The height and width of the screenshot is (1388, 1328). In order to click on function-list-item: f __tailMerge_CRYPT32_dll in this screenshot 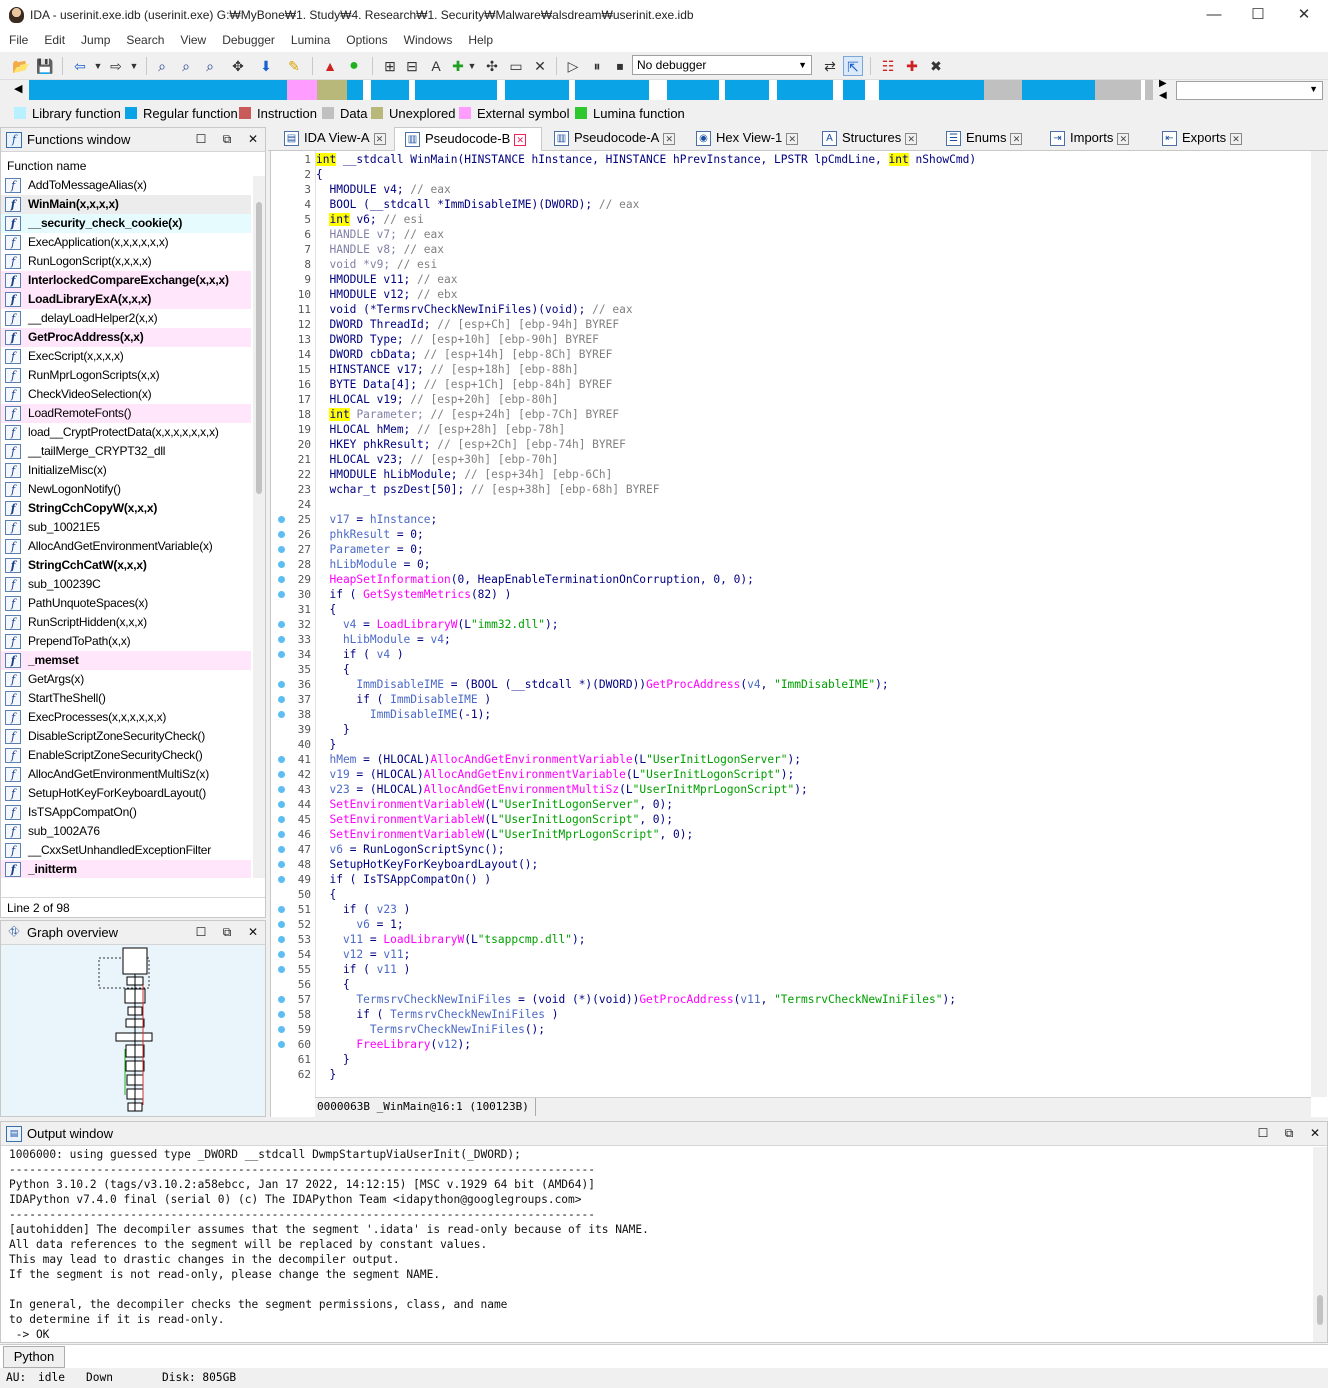, I will do `click(126, 451)`.